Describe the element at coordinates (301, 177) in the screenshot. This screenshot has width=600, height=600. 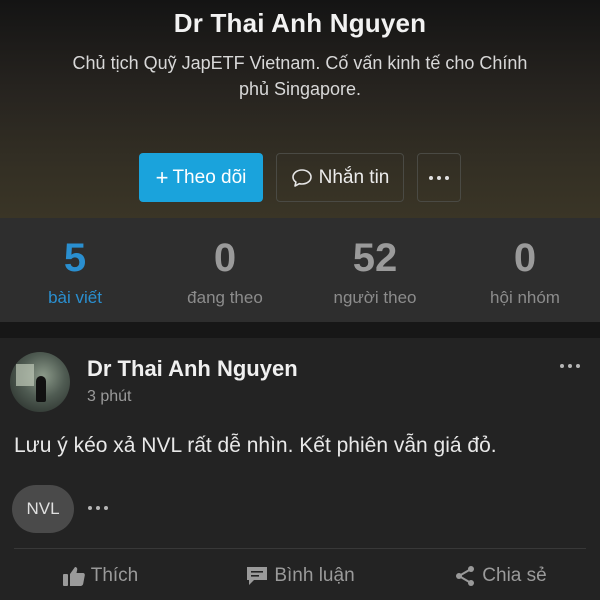
I see `chat-bubble-icon` at that location.